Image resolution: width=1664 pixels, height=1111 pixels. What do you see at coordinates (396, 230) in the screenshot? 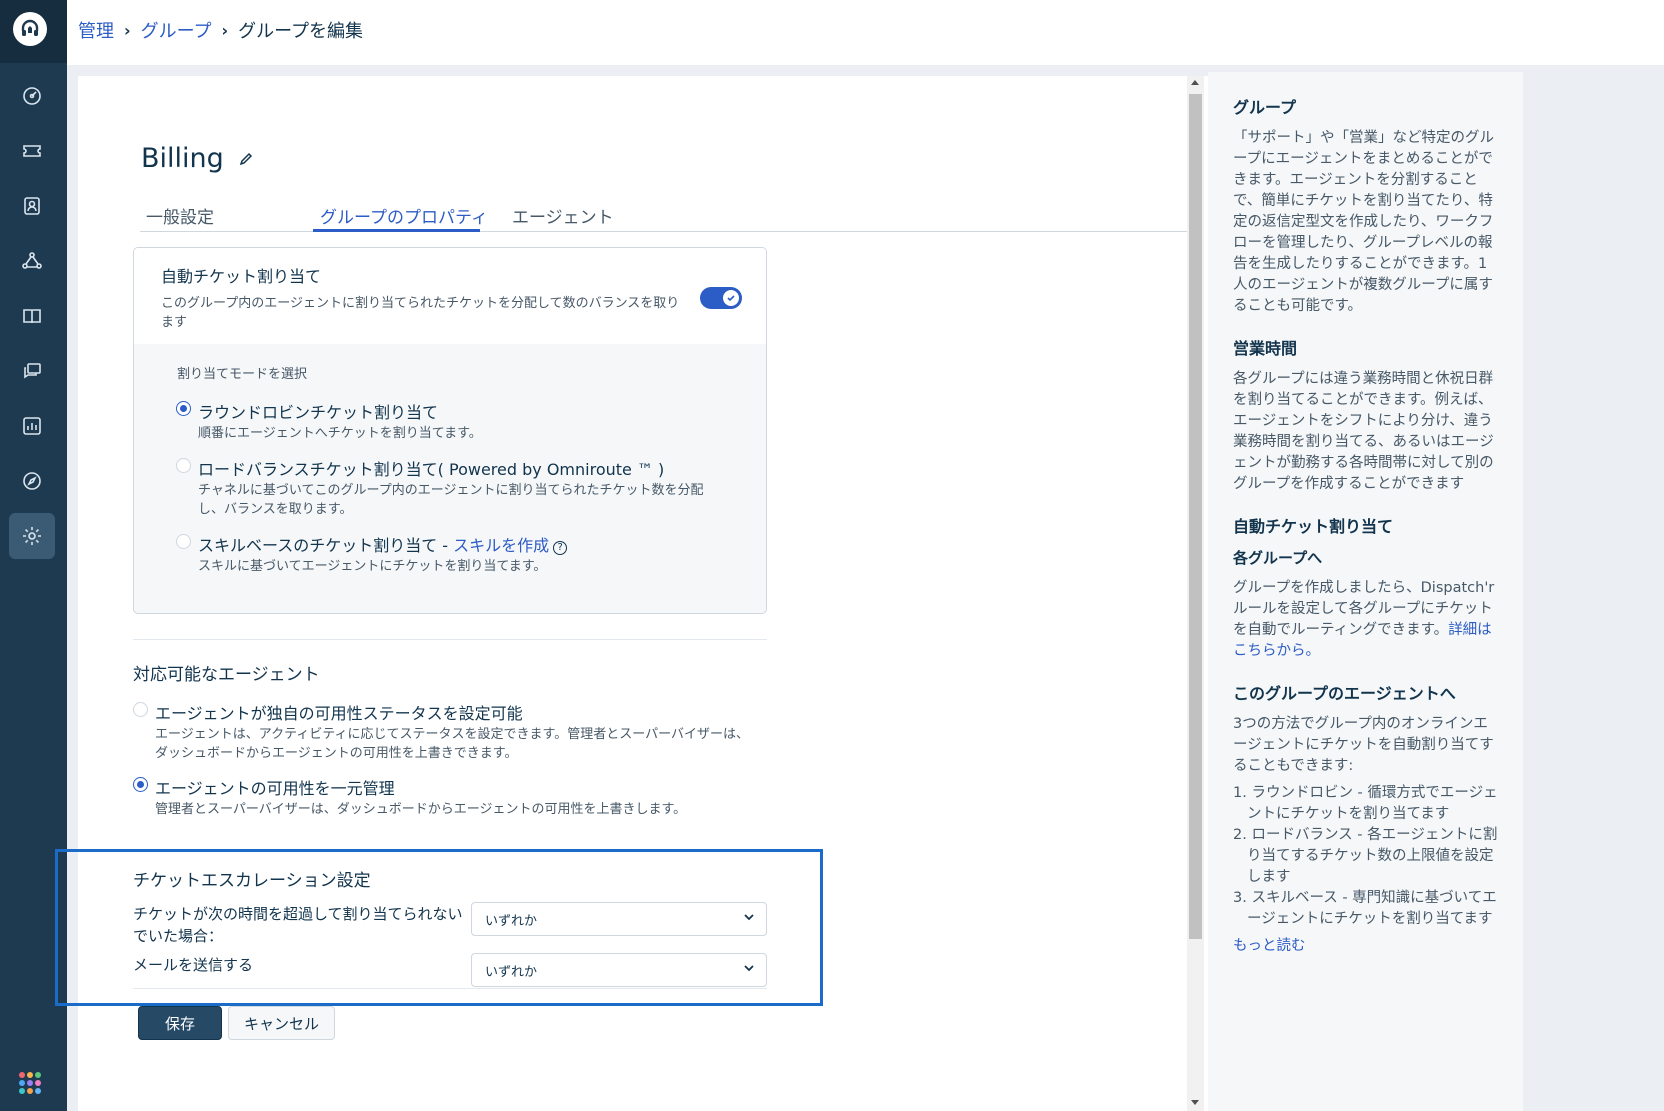
I see `active-tab-indicator` at bounding box center [396, 230].